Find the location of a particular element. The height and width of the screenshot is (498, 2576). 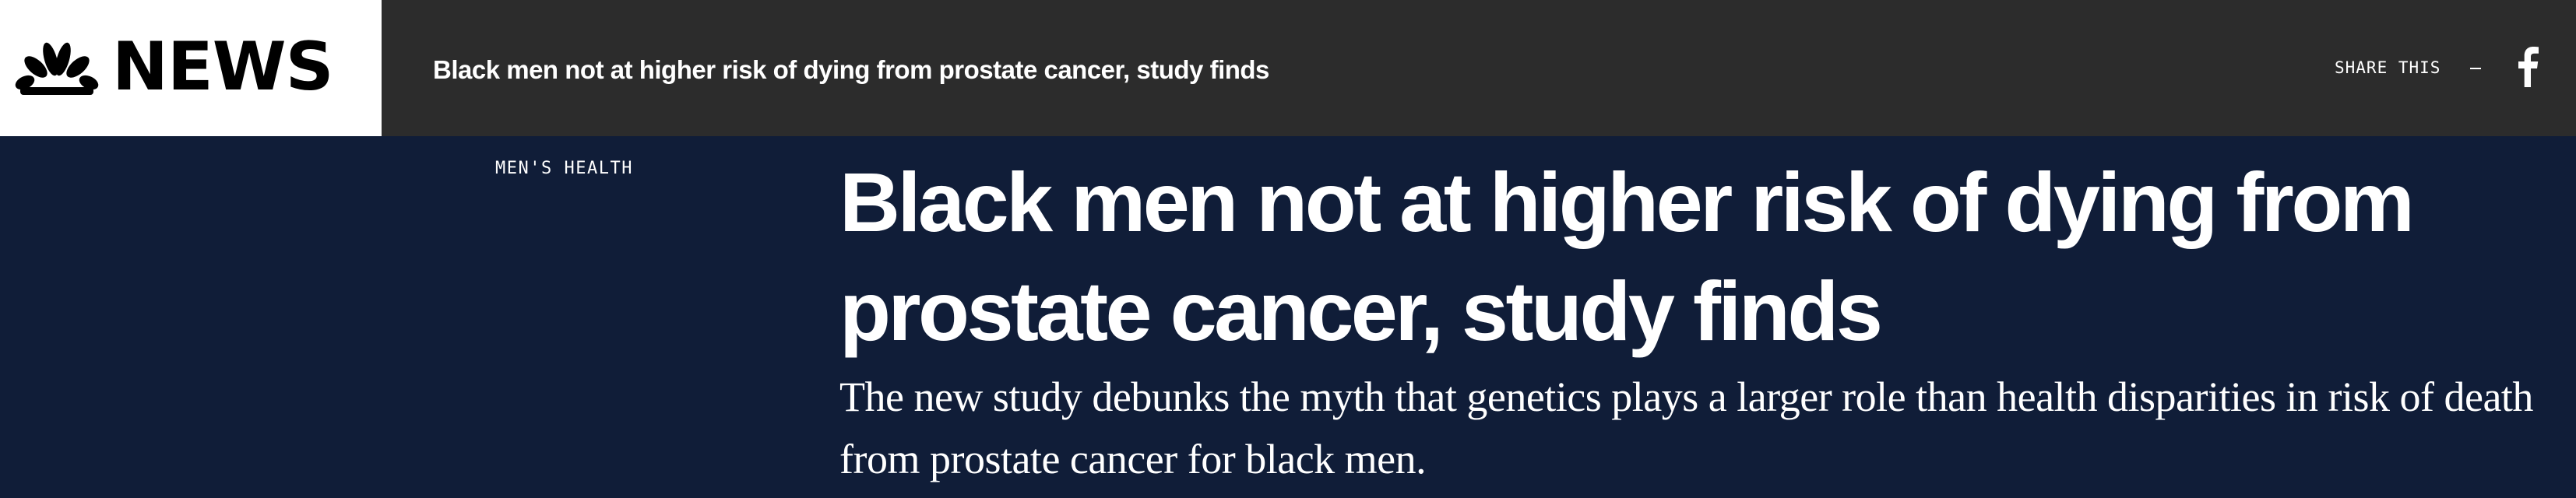

logo-wordmark: NEWS is located at coordinates (223, 67).